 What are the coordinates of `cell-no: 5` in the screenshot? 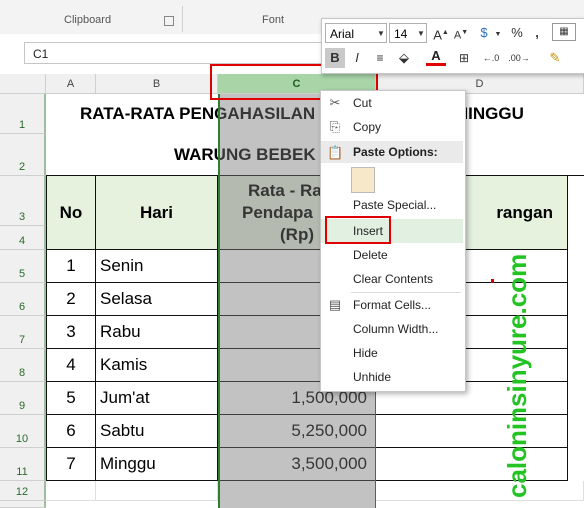 It's located at (71, 398).